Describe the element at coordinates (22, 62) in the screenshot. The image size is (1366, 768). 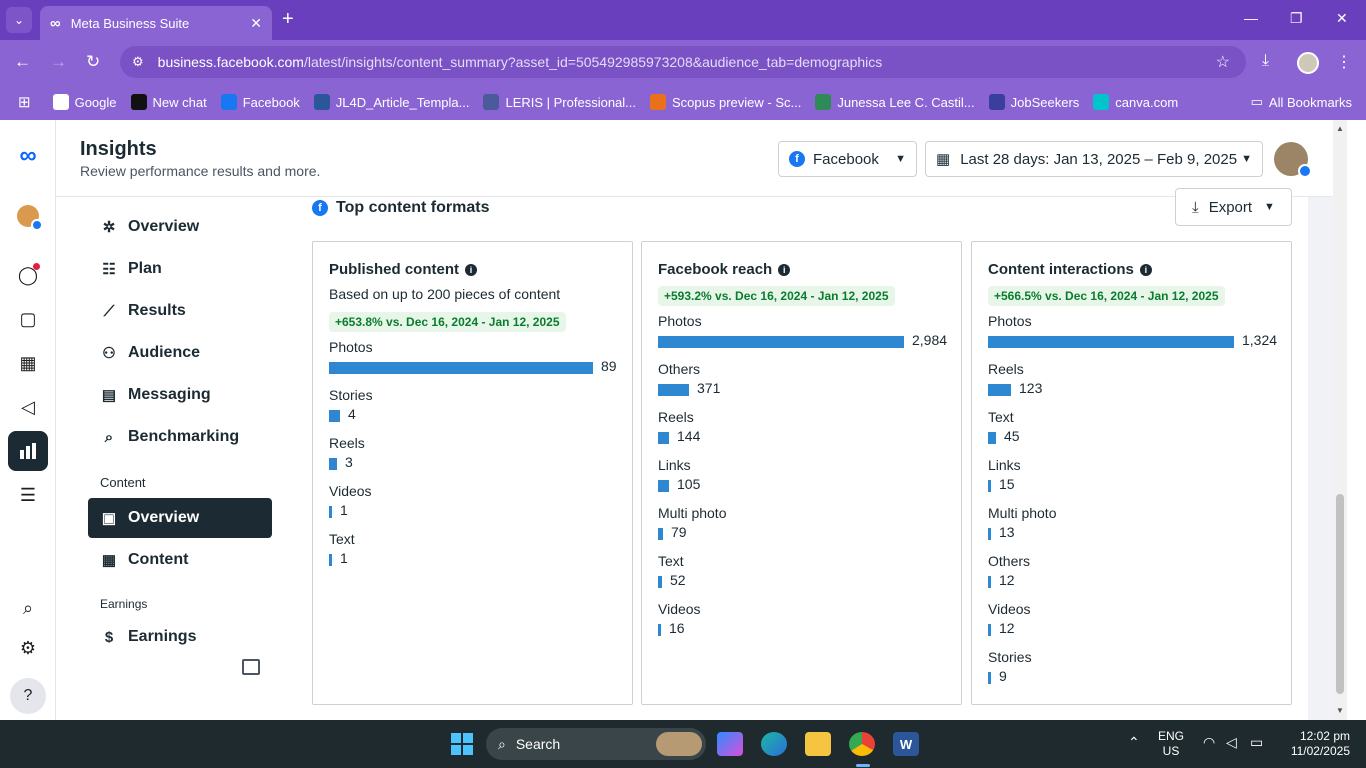
I see `back-icon: ←` at that location.